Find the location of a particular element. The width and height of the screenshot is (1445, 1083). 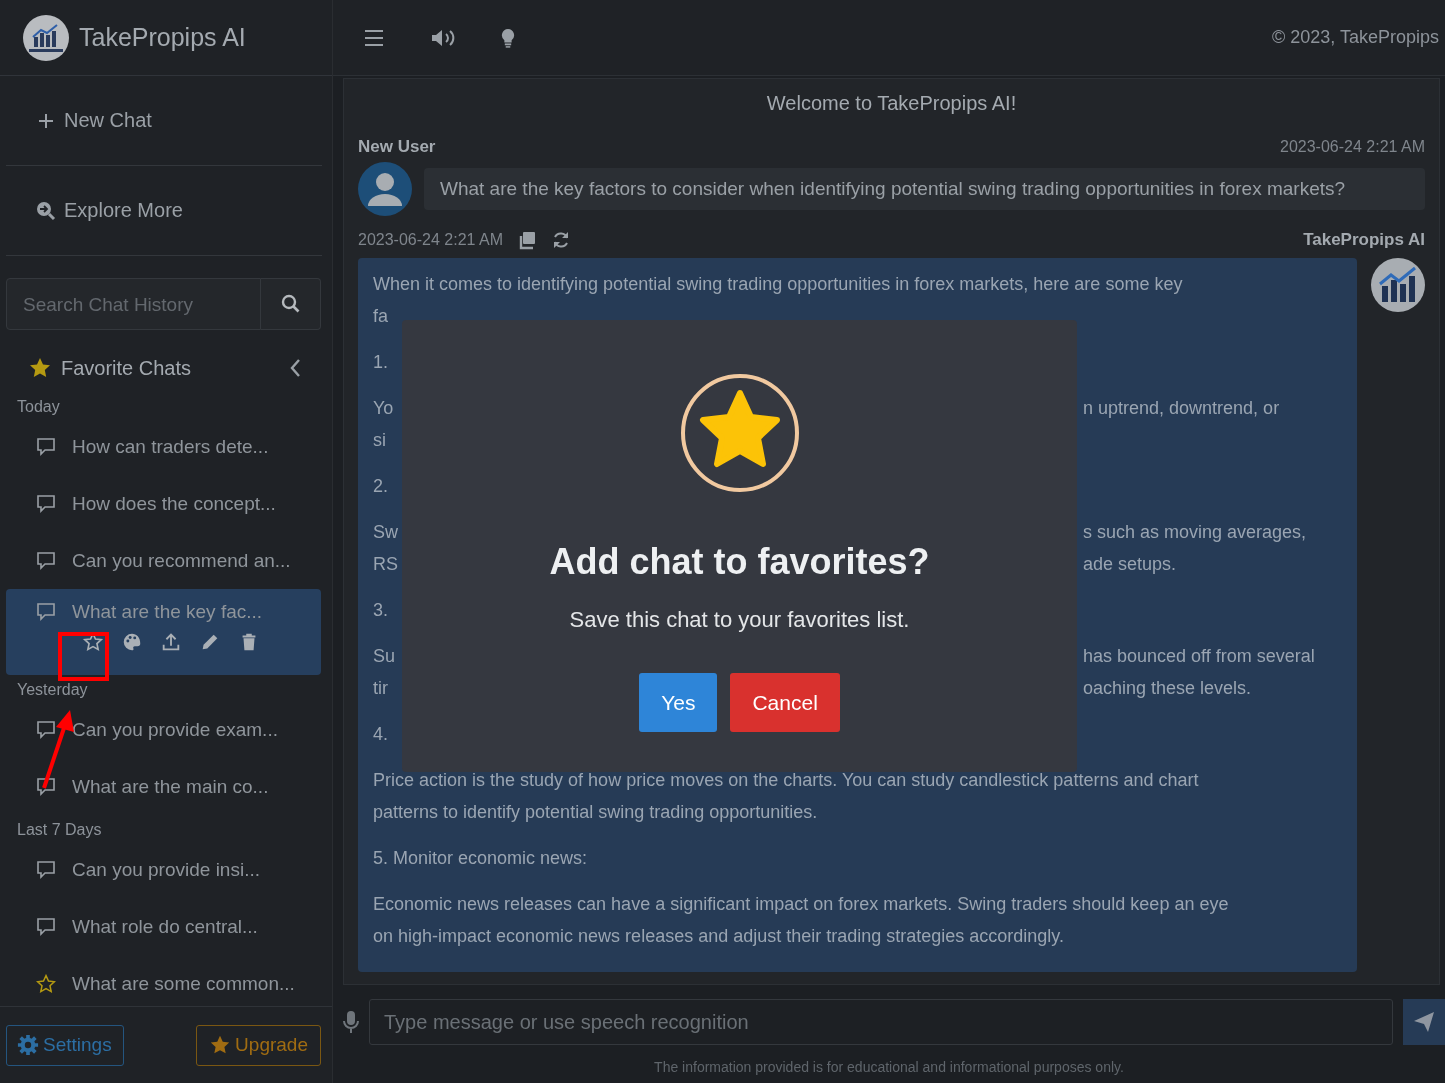

message-input: Type message or use speech recognition is located at coordinates (881, 1022).